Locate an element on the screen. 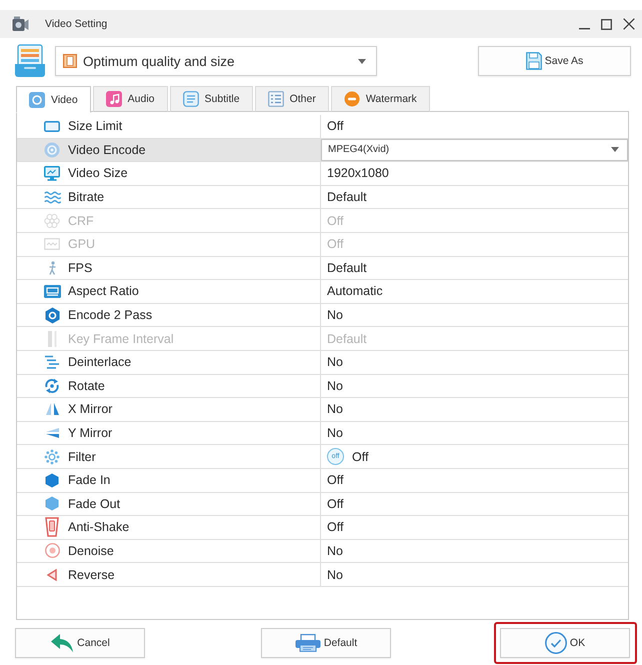 The height and width of the screenshot is (665, 642). monitor-icon is located at coordinates (52, 173).